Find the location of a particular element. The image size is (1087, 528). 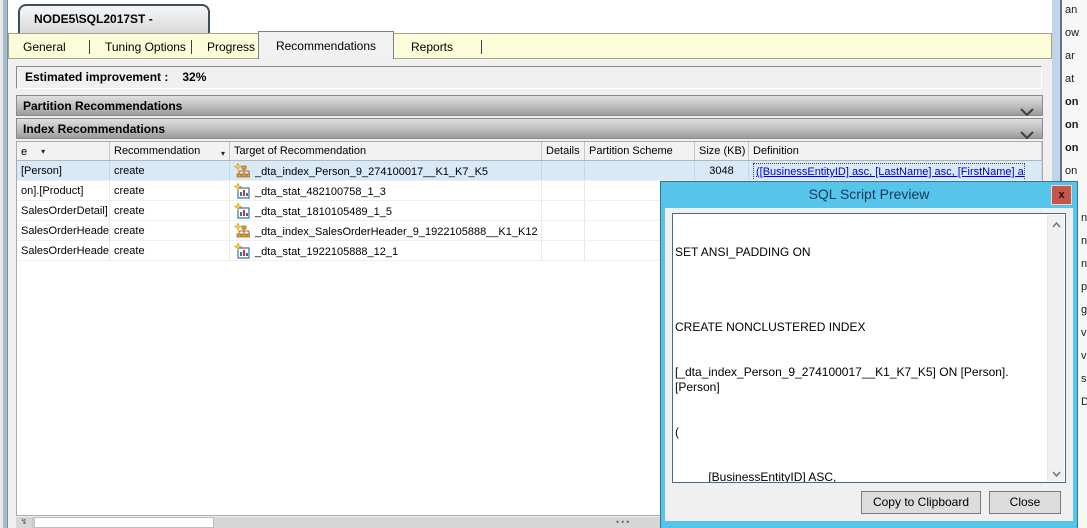

target-name: _dta_stat_1810105489_1_5 is located at coordinates (324, 212).